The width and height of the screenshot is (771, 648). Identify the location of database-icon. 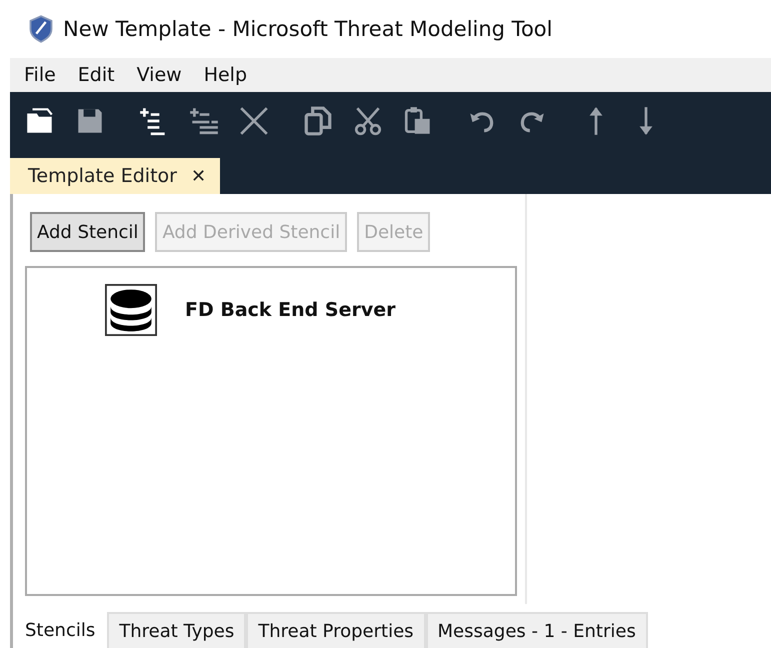
(131, 310).